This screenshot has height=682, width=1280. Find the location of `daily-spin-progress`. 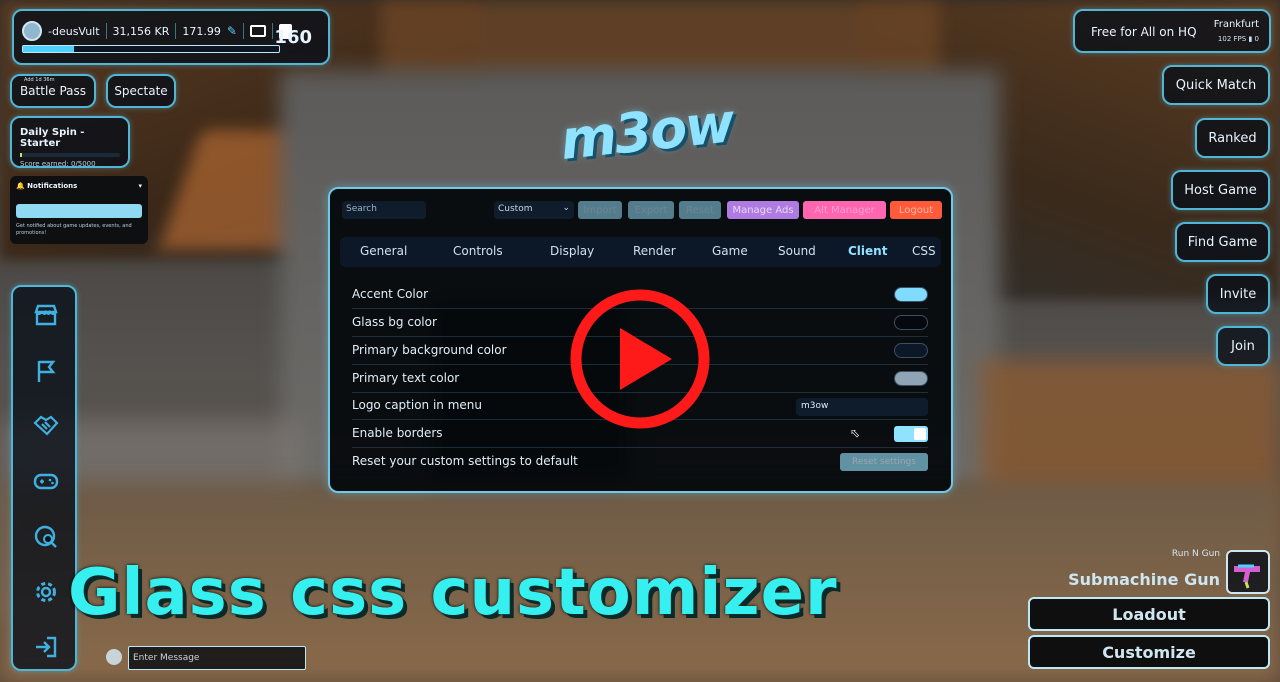

daily-spin-progress is located at coordinates (70, 155).